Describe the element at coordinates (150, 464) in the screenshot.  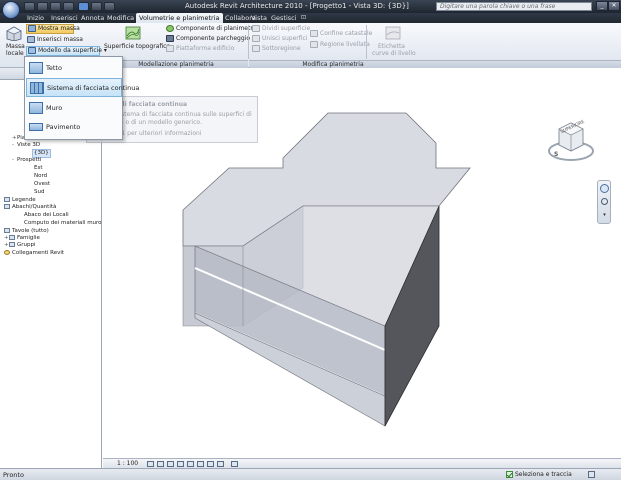
I see `detail-level-icon` at that location.